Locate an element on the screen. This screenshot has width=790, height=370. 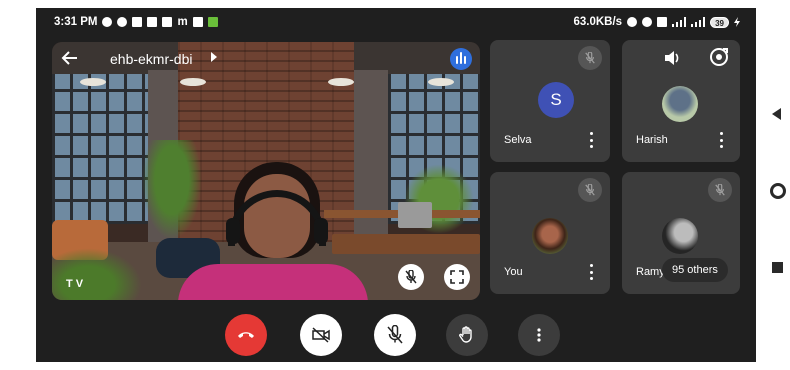
chevron-right-icon is located at coordinates (214, 57).